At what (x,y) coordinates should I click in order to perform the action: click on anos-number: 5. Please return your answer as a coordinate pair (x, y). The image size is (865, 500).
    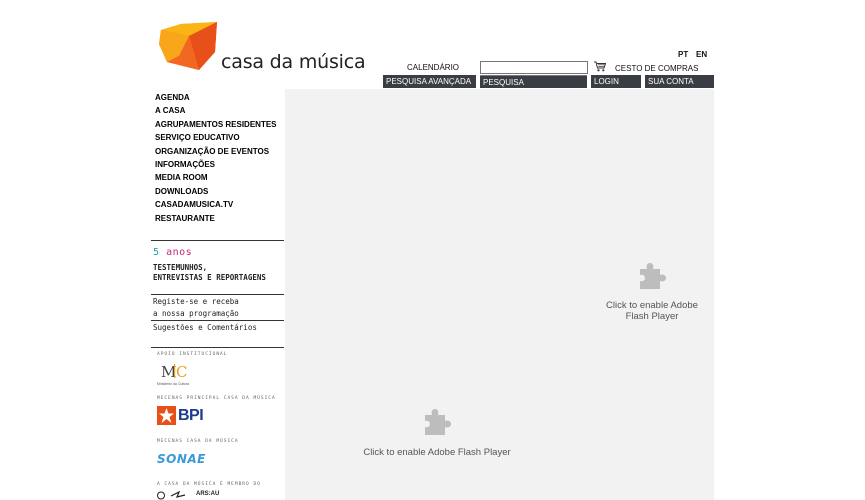
    Looking at the image, I should click on (156, 252).